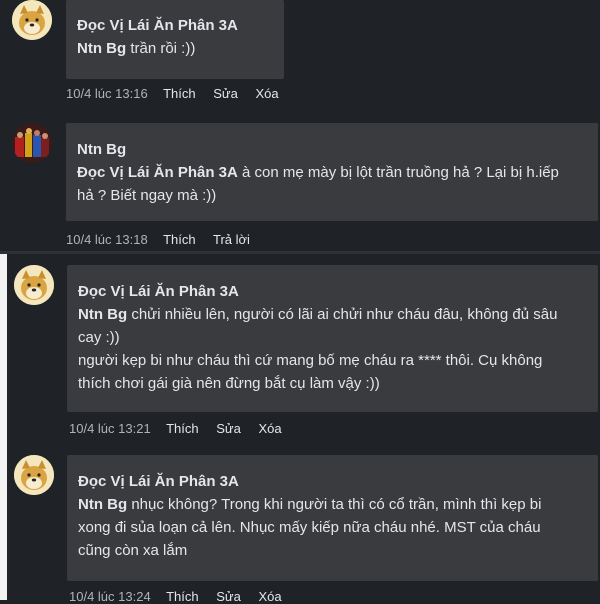  I want to click on comment-timestamp: 10/4 lúc 13:18, so click(107, 239).